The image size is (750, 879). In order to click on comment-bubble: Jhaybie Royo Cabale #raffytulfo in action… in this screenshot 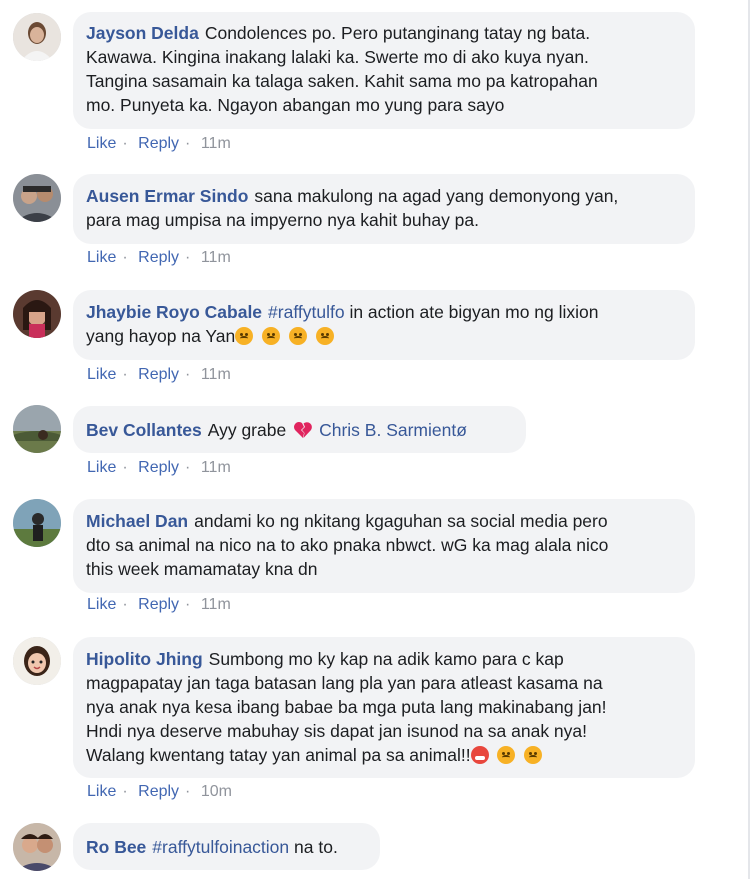, I will do `click(384, 325)`.